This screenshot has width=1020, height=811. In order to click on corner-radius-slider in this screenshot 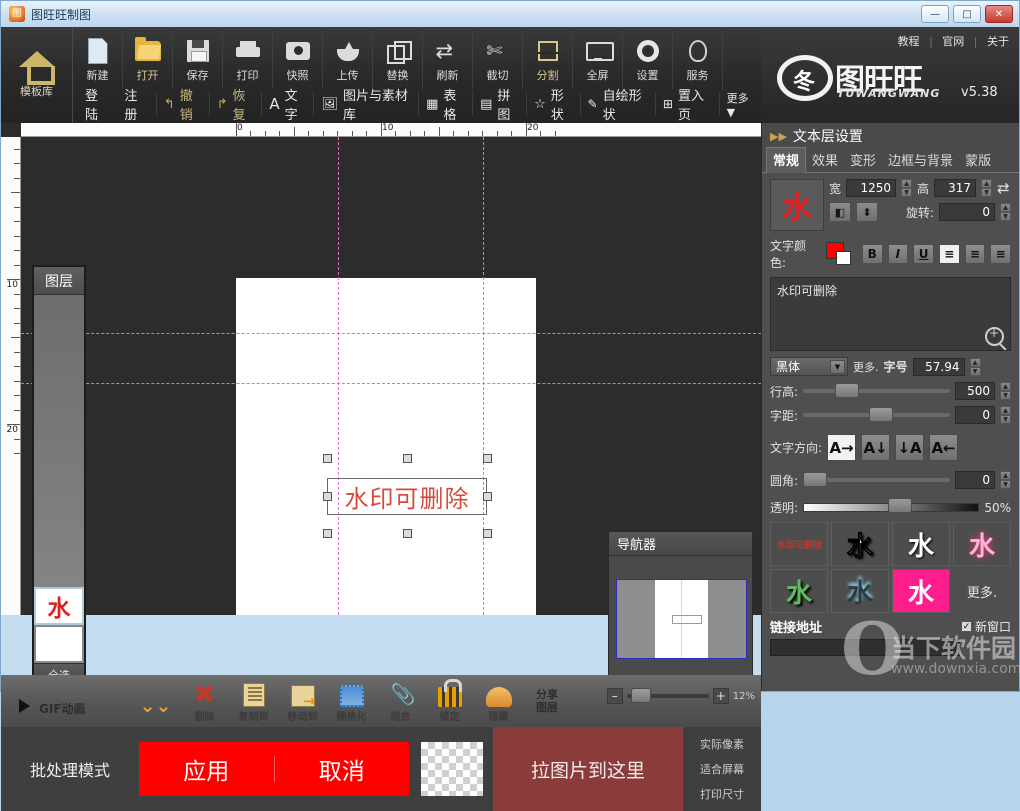, I will do `click(876, 479)`.